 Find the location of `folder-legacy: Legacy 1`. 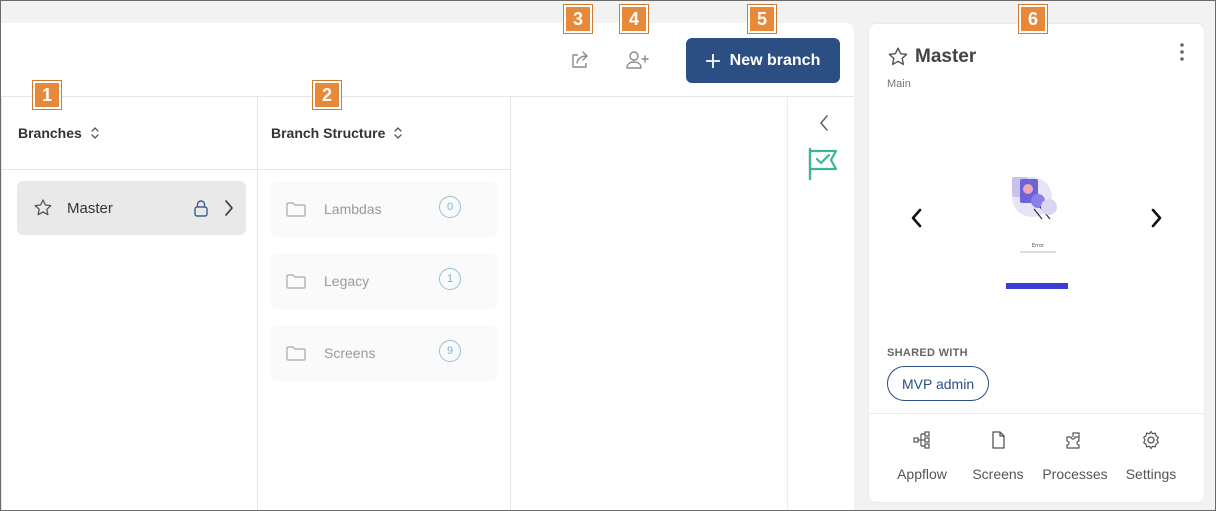

folder-legacy: Legacy 1 is located at coordinates (384, 281).